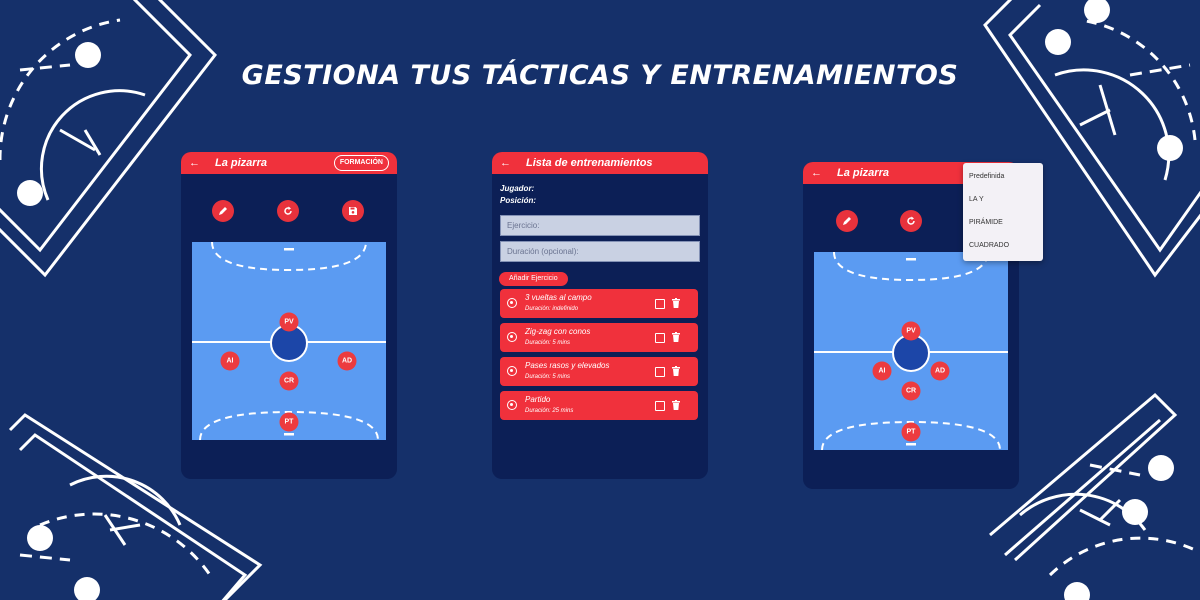  I want to click on add-exercise-button: Añadir Ejercicio, so click(533, 279).